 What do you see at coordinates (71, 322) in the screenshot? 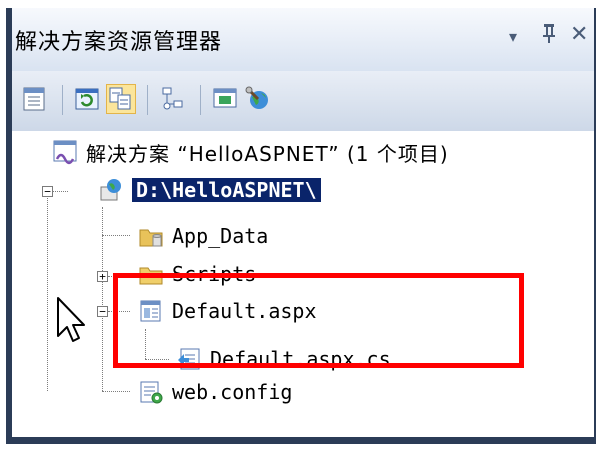
I see `mouse-cursor-icon` at bounding box center [71, 322].